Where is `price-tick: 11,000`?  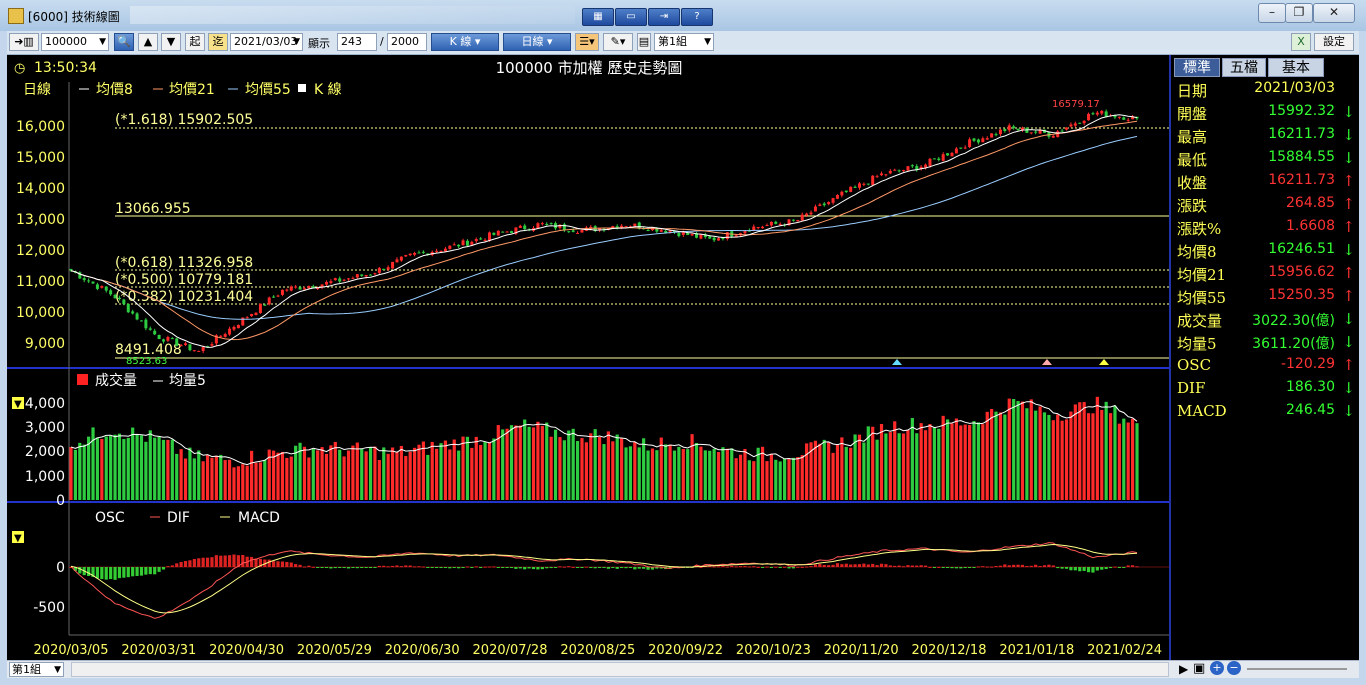
price-tick: 11,000 is located at coordinates (40, 282).